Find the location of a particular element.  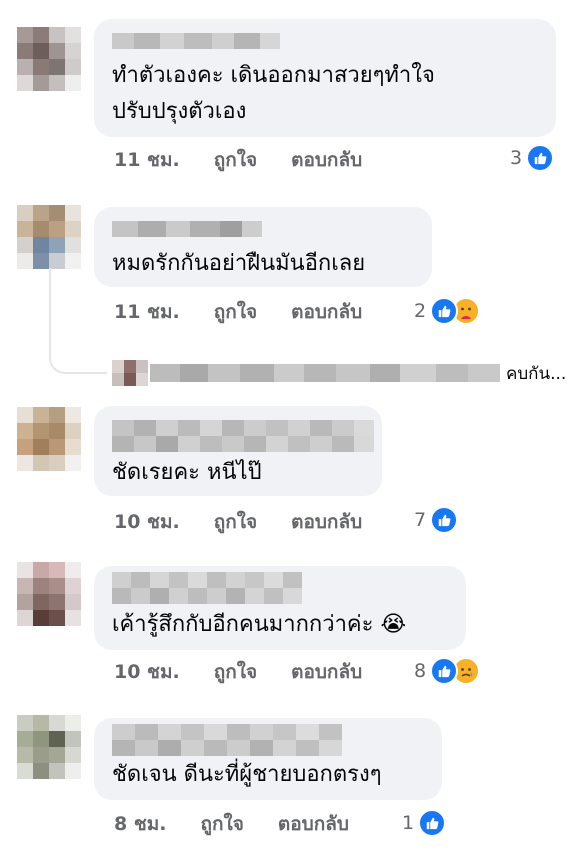

comment-text-line: เค้ารู้สึกกับอีกคนมากกว่าค่ะ 😭 is located at coordinates (259, 624).